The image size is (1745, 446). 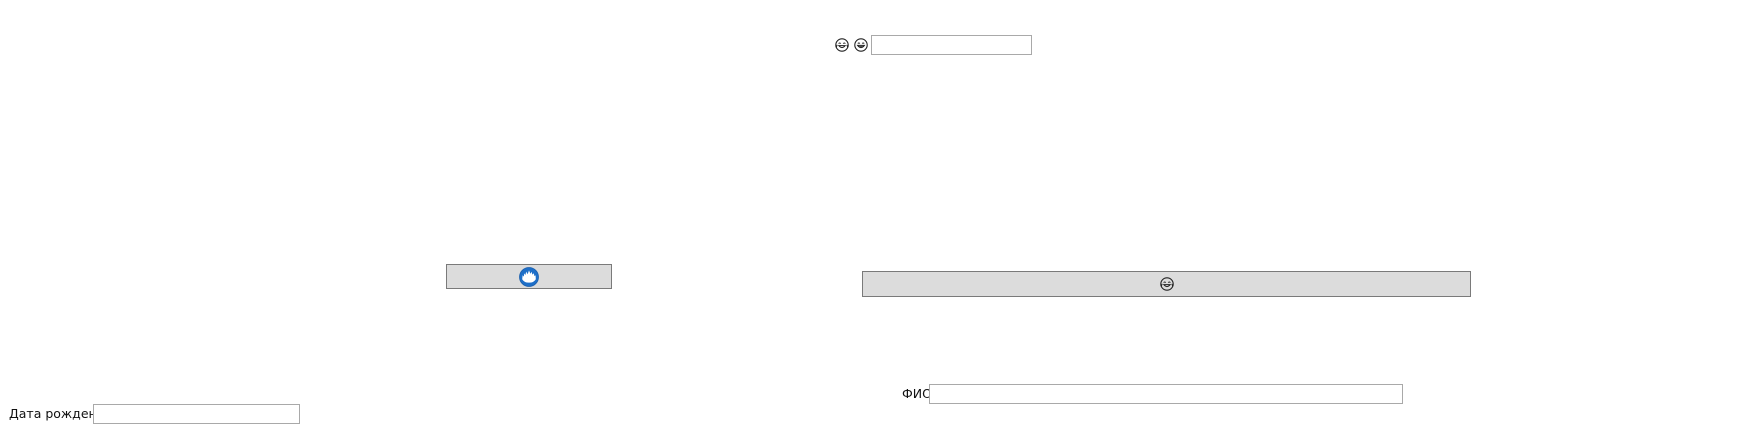 What do you see at coordinates (196, 414) in the screenshot?
I see `birthdate-input` at bounding box center [196, 414].